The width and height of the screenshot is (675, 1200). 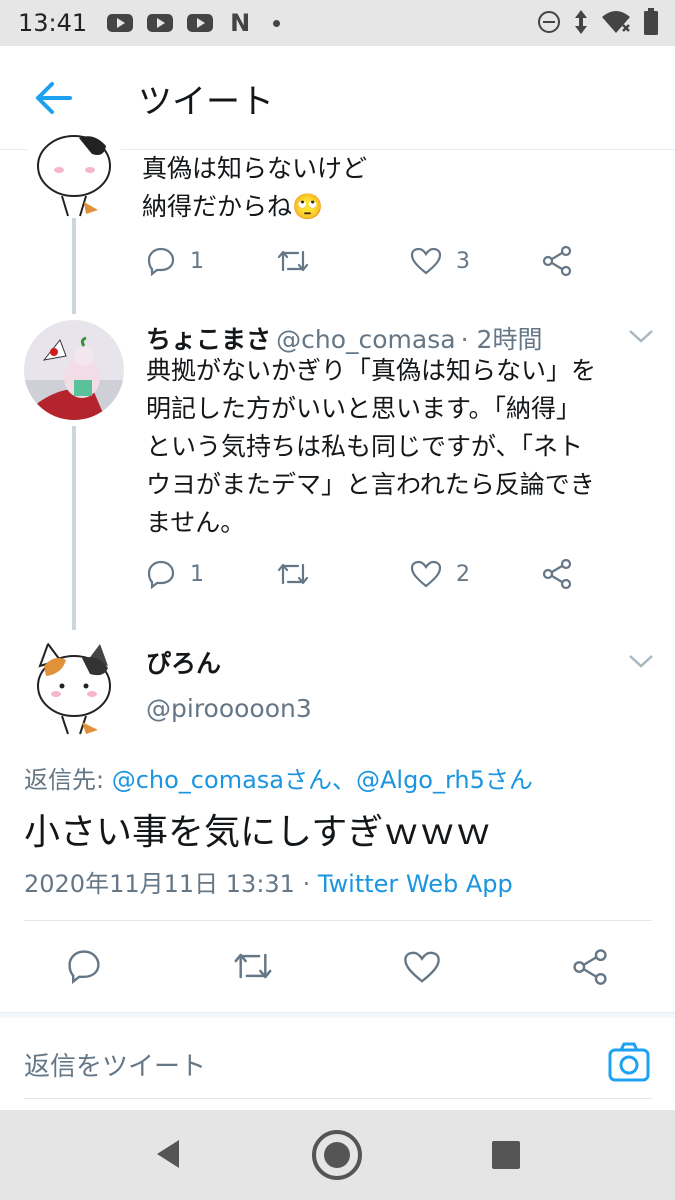 I want to click on page-title: ツイート, so click(x=206, y=102).